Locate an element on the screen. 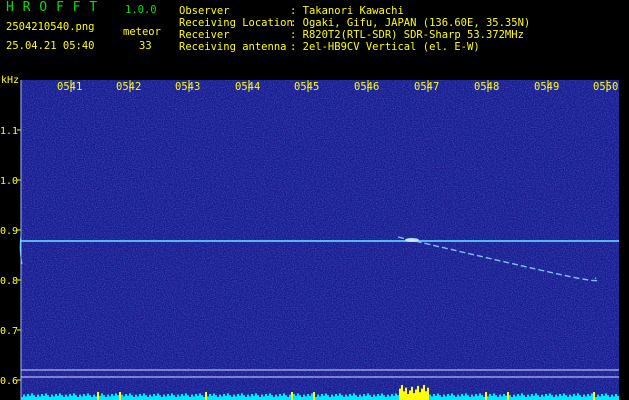 The image size is (629, 400). y-tick-label: 0.6 is located at coordinates (9, 381).